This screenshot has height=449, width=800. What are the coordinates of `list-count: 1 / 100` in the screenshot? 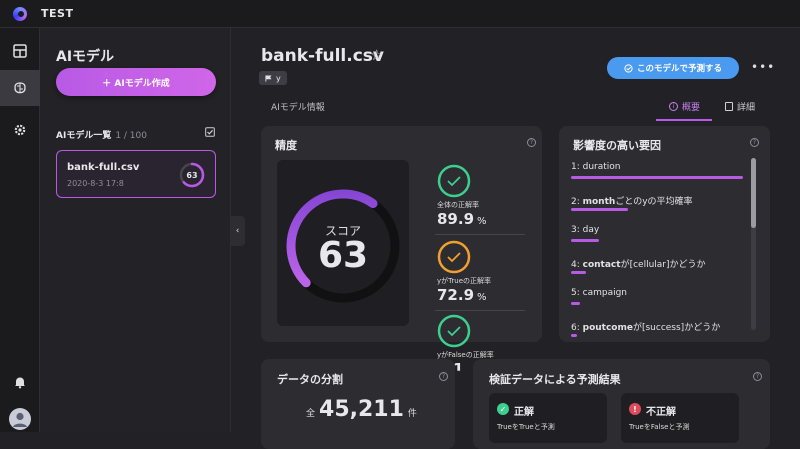 It's located at (131, 136).